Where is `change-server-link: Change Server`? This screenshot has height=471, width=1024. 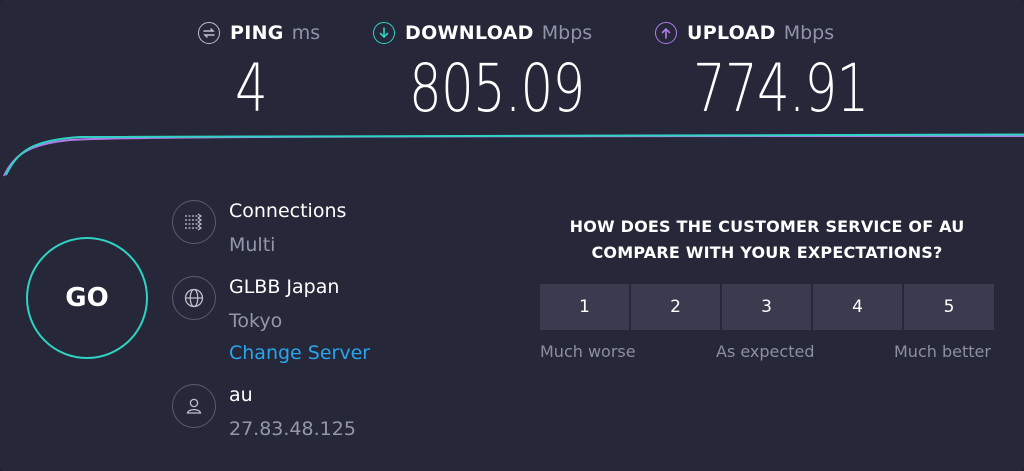 change-server-link: Change Server is located at coordinates (299, 353).